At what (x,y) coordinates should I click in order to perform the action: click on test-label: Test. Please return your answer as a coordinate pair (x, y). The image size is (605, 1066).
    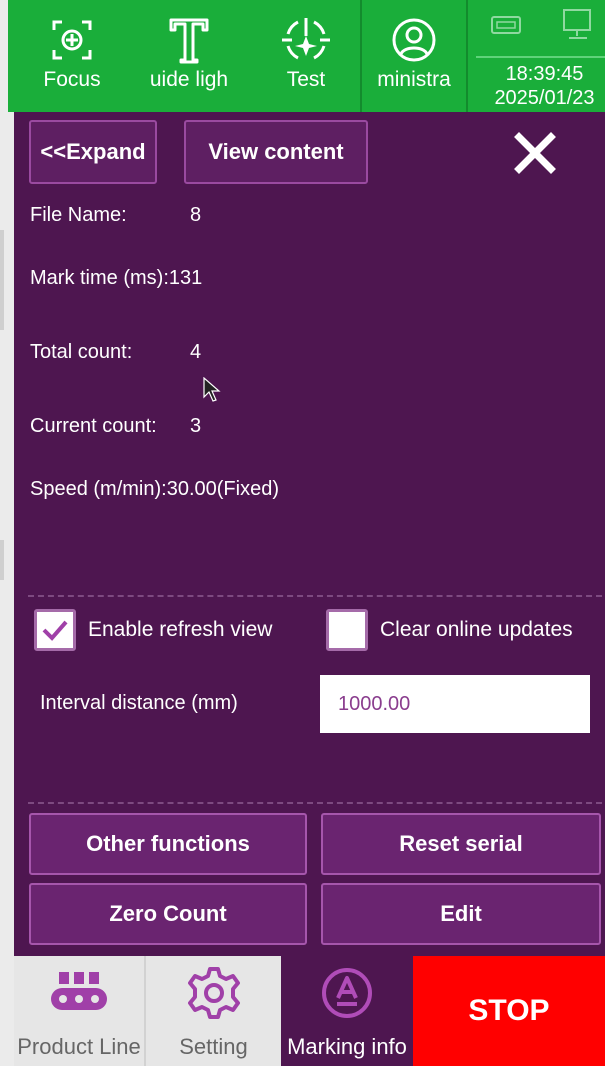
    Looking at the image, I should click on (306, 79).